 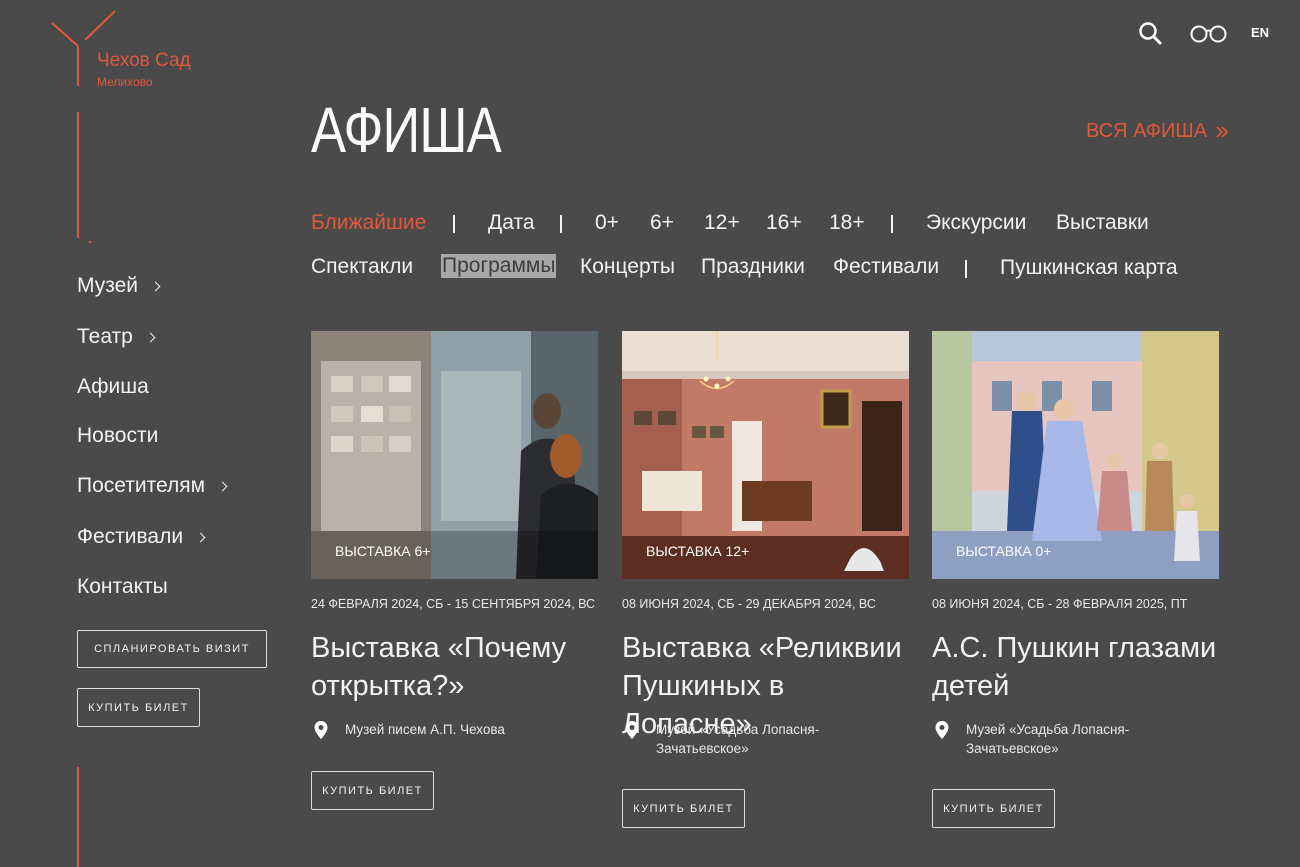 What do you see at coordinates (662, 223) in the screenshot?
I see `filter-age-6: 6+` at bounding box center [662, 223].